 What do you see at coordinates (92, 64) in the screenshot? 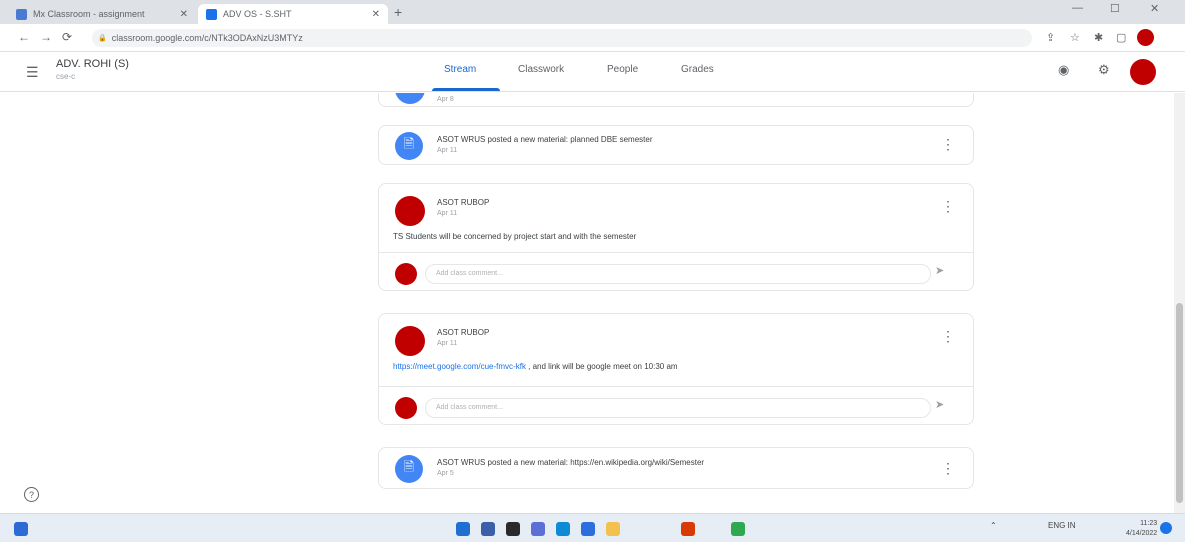
I see `class-title: ADV. ROHI (S)` at bounding box center [92, 64].